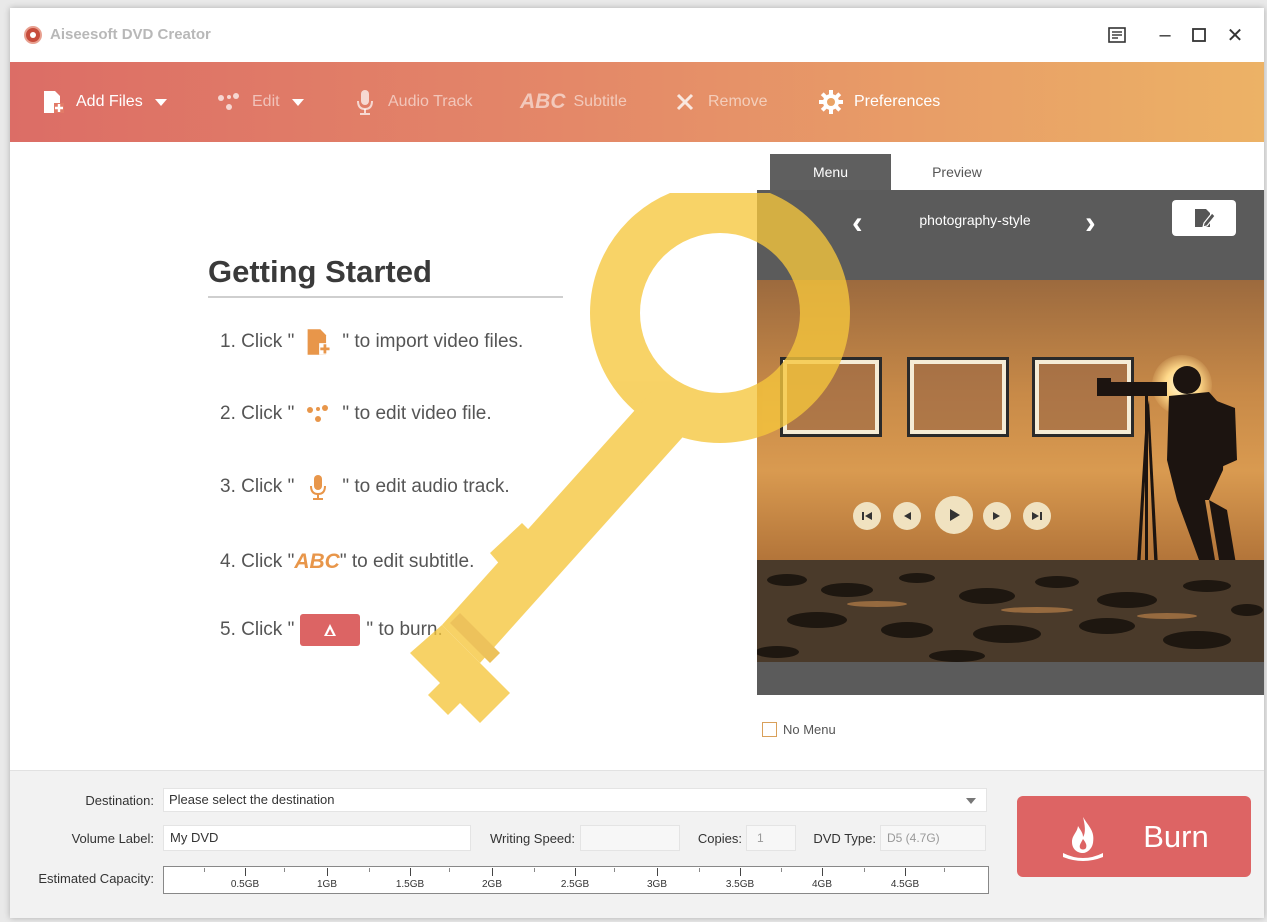  I want to click on destination-select: Please select the destination, so click(575, 800).